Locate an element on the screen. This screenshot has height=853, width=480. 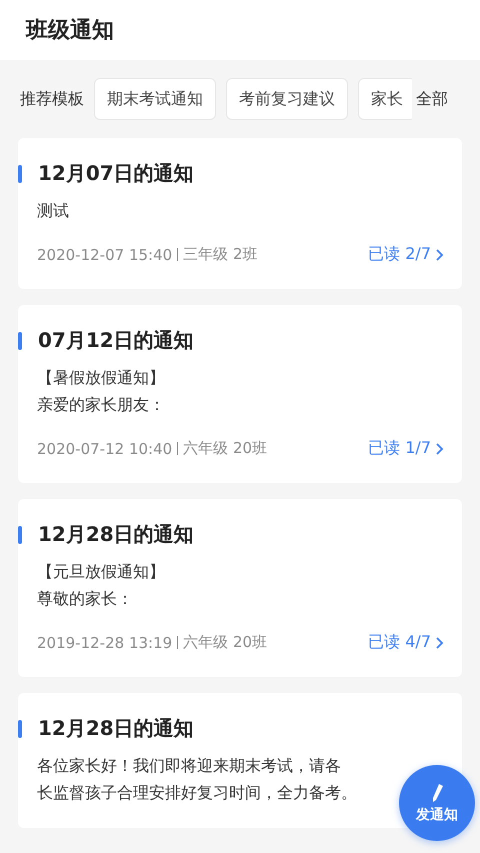
notice-text: 长监督孩子合理安排好复习时间，全力备考。 is located at coordinates (197, 793).